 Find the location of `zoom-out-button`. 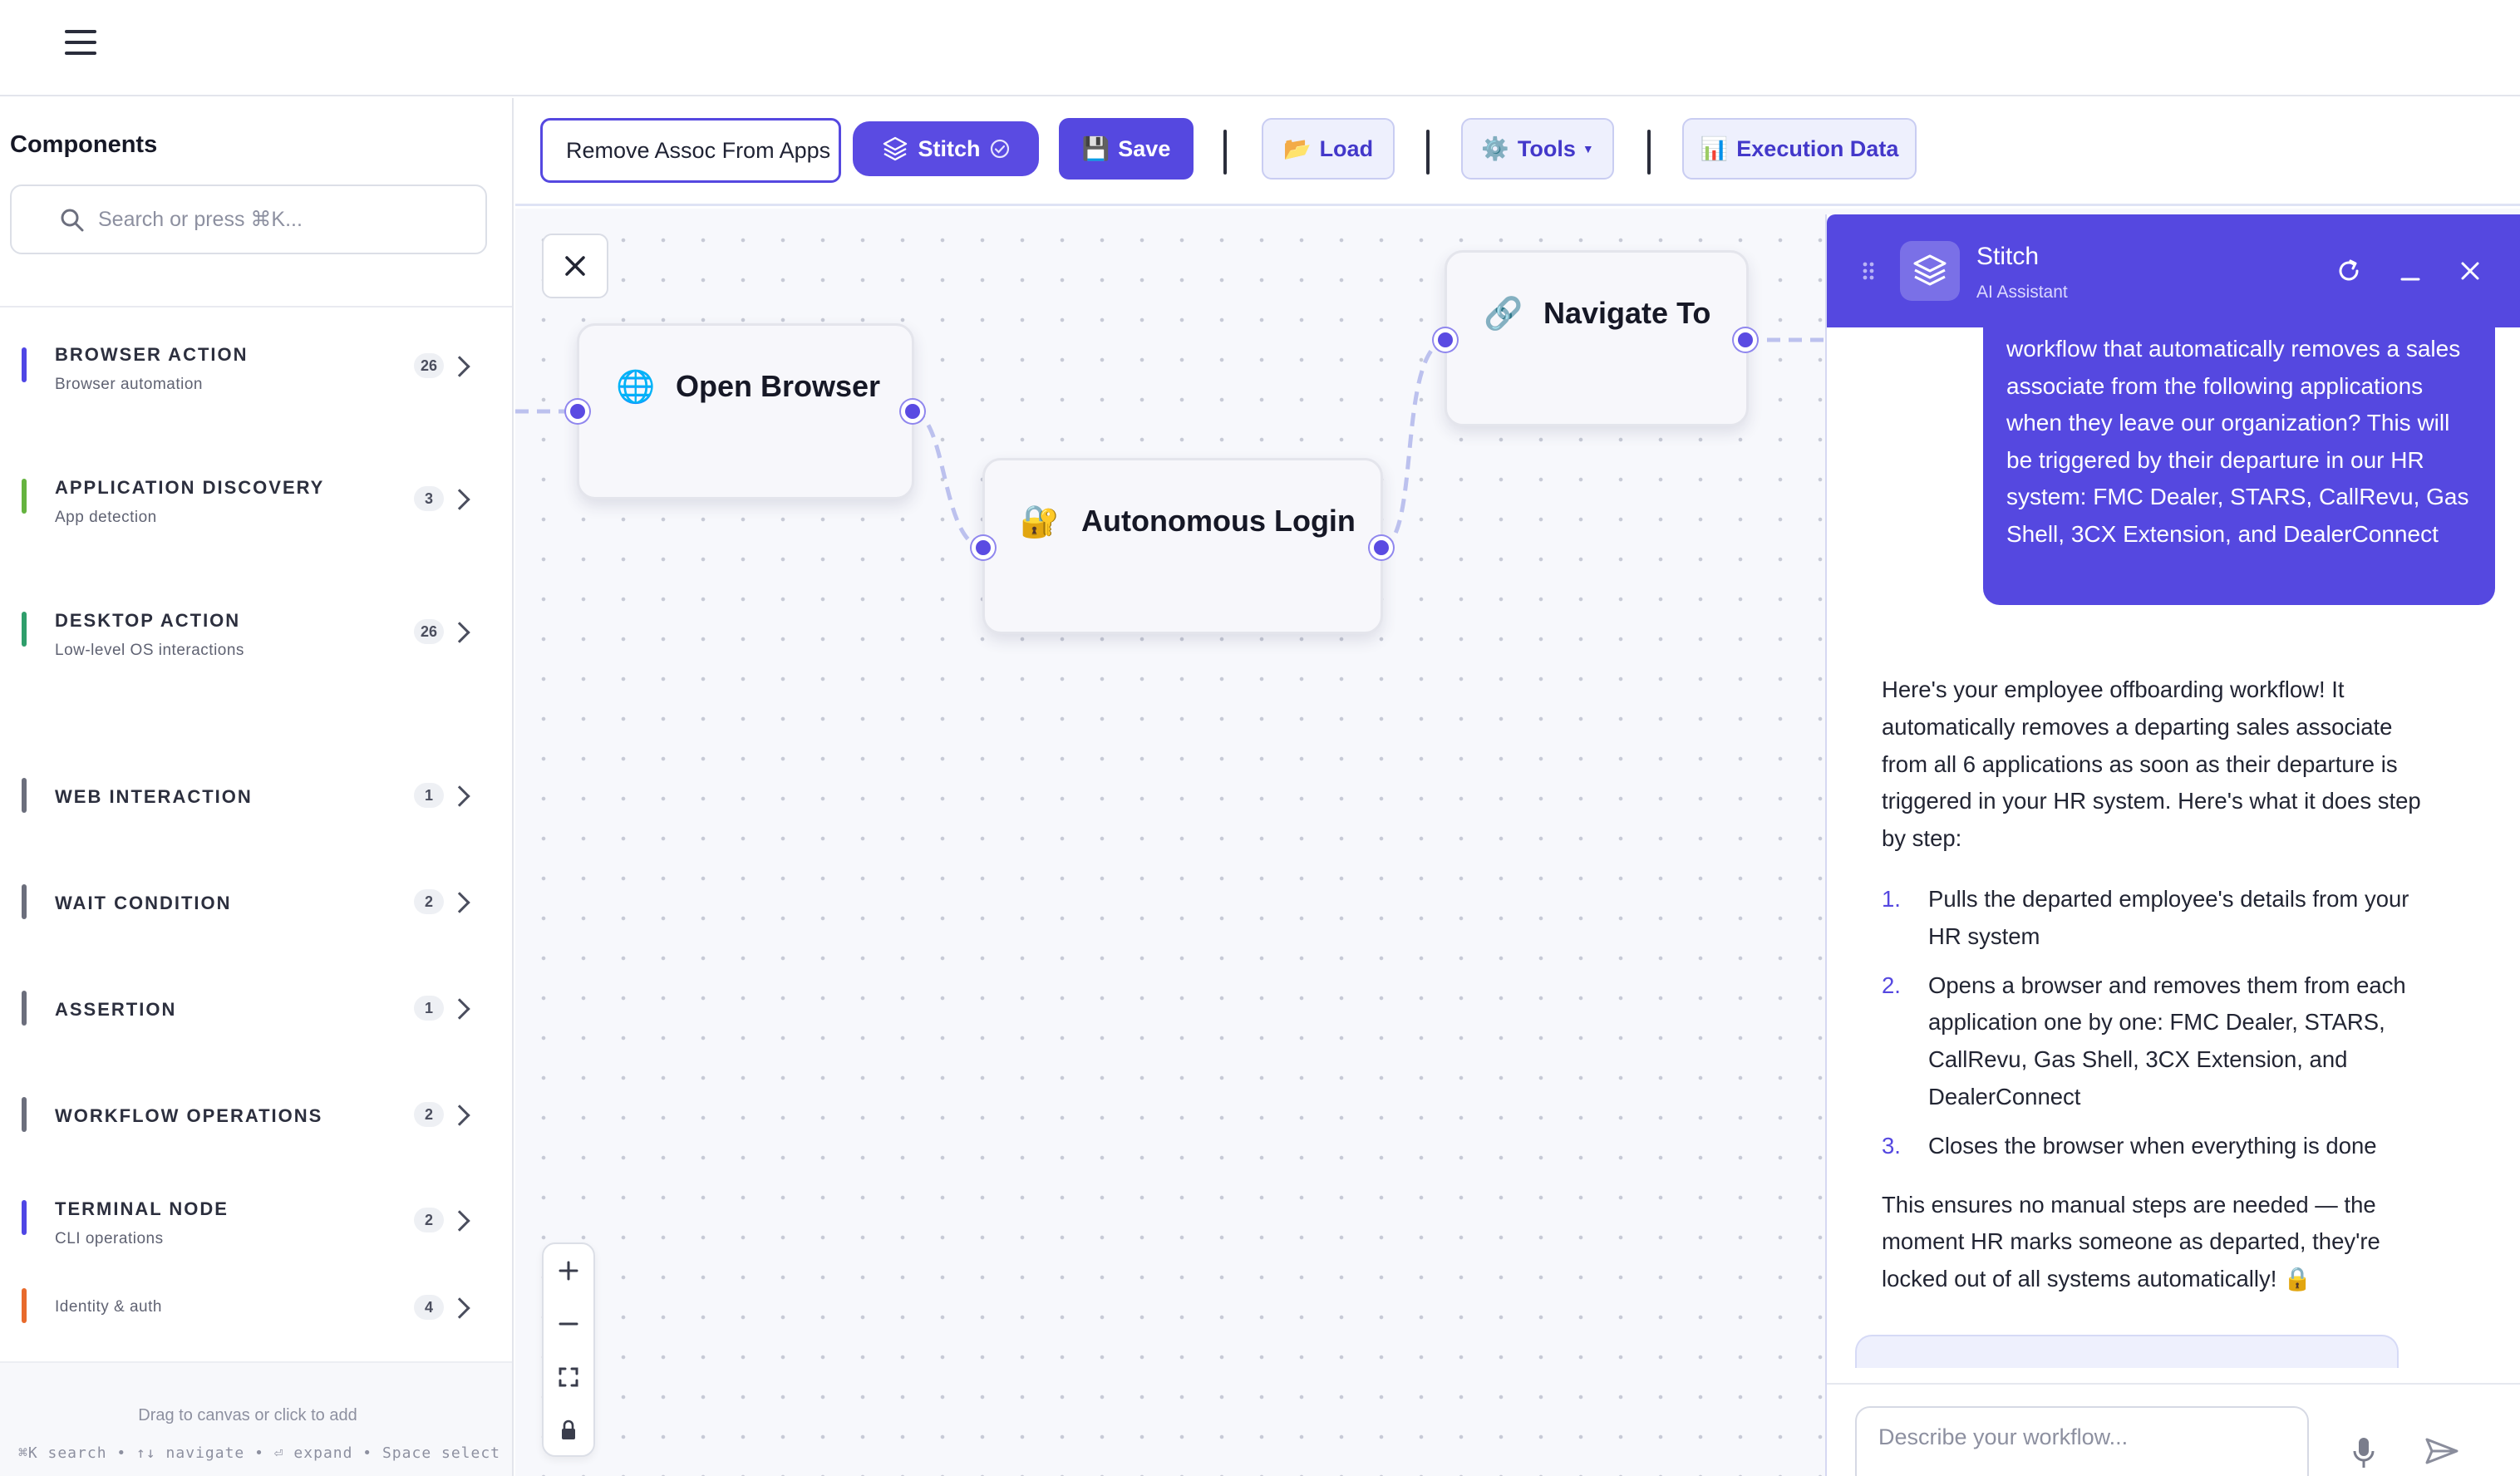

zoom-out-button is located at coordinates (568, 1324).